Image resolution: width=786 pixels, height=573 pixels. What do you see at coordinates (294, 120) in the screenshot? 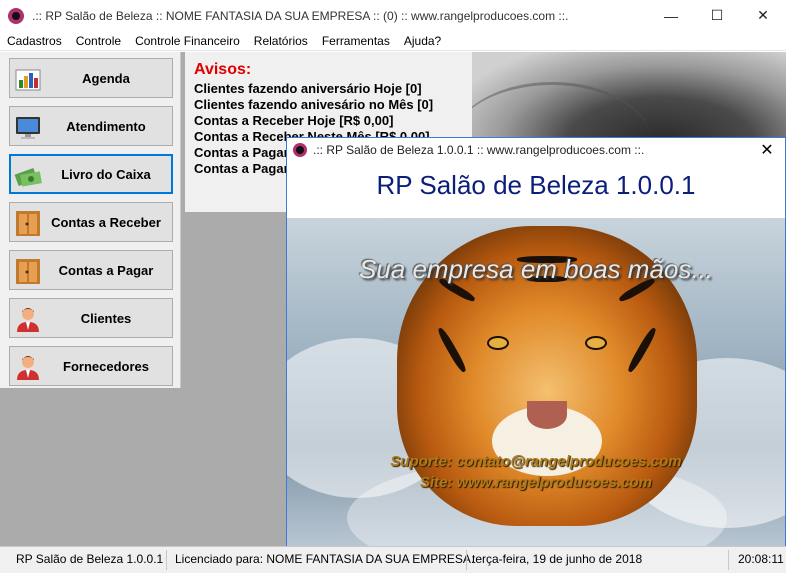
I see `aviso-line: Contas a Receber Hoje [R$ 0,00]` at bounding box center [294, 120].